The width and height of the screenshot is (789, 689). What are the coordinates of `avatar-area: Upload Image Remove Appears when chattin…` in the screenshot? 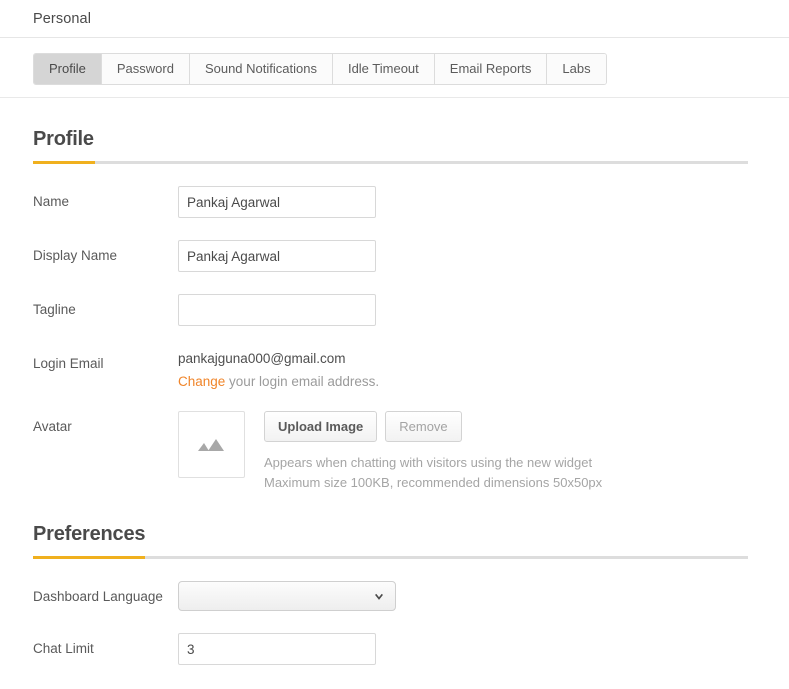 It's located at (483, 452).